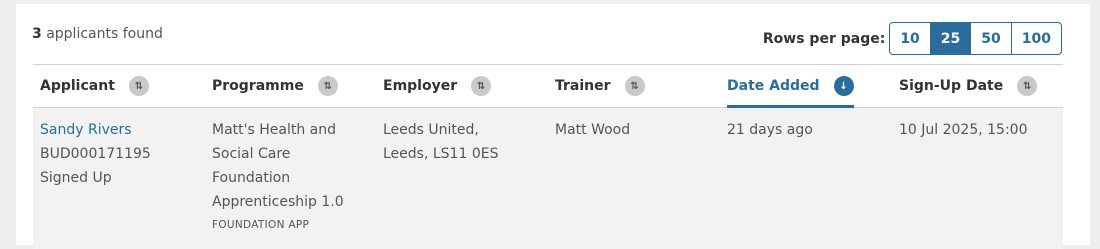 The height and width of the screenshot is (249, 1100). What do you see at coordinates (843, 86) in the screenshot?
I see `sort-desc-icon: ↓` at bounding box center [843, 86].